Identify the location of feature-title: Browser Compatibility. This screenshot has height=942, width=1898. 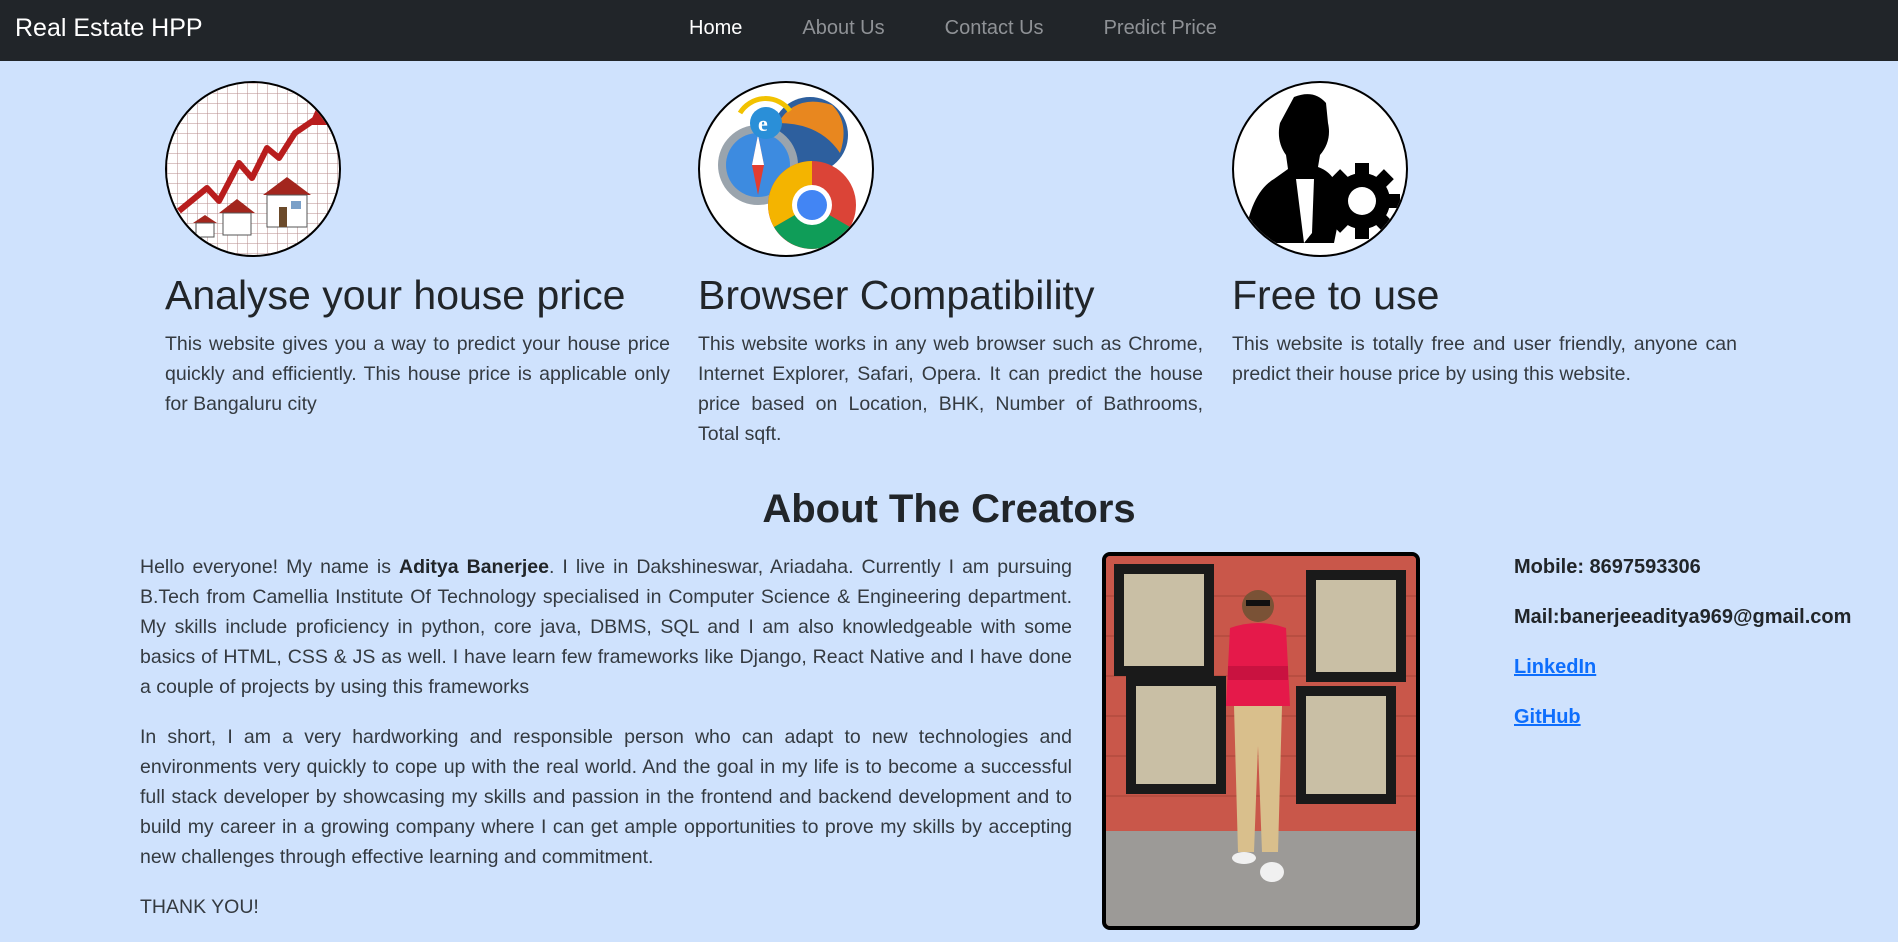
(896, 295).